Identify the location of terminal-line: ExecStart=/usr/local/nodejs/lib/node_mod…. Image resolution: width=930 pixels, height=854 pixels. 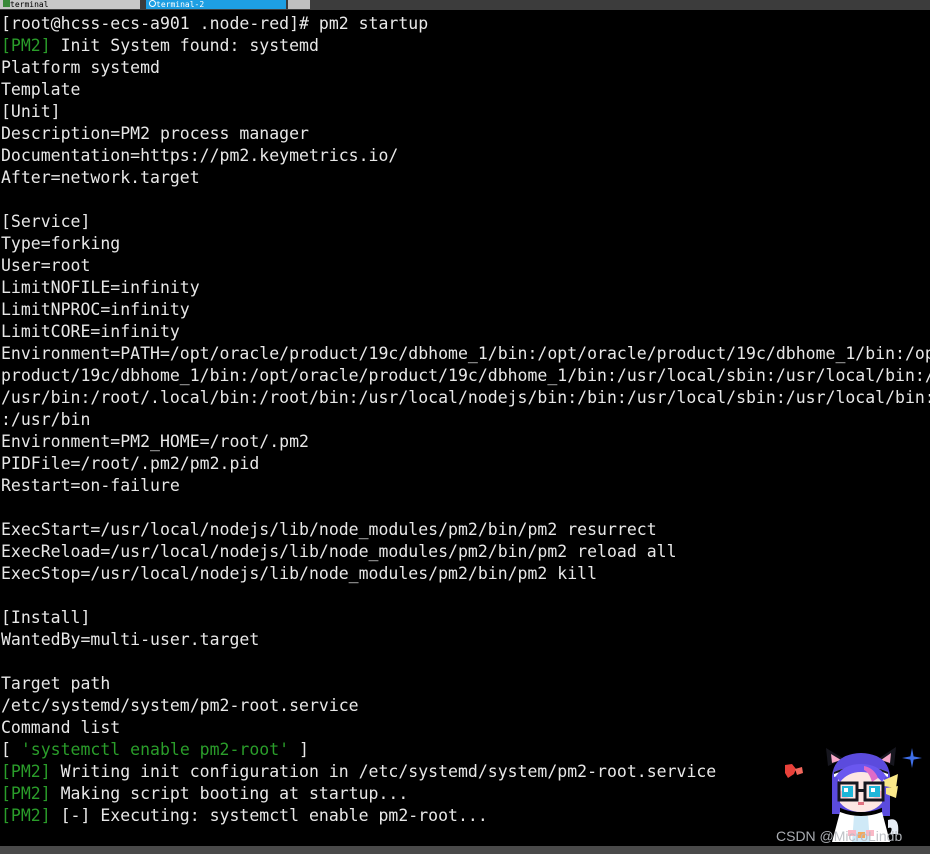
(329, 529).